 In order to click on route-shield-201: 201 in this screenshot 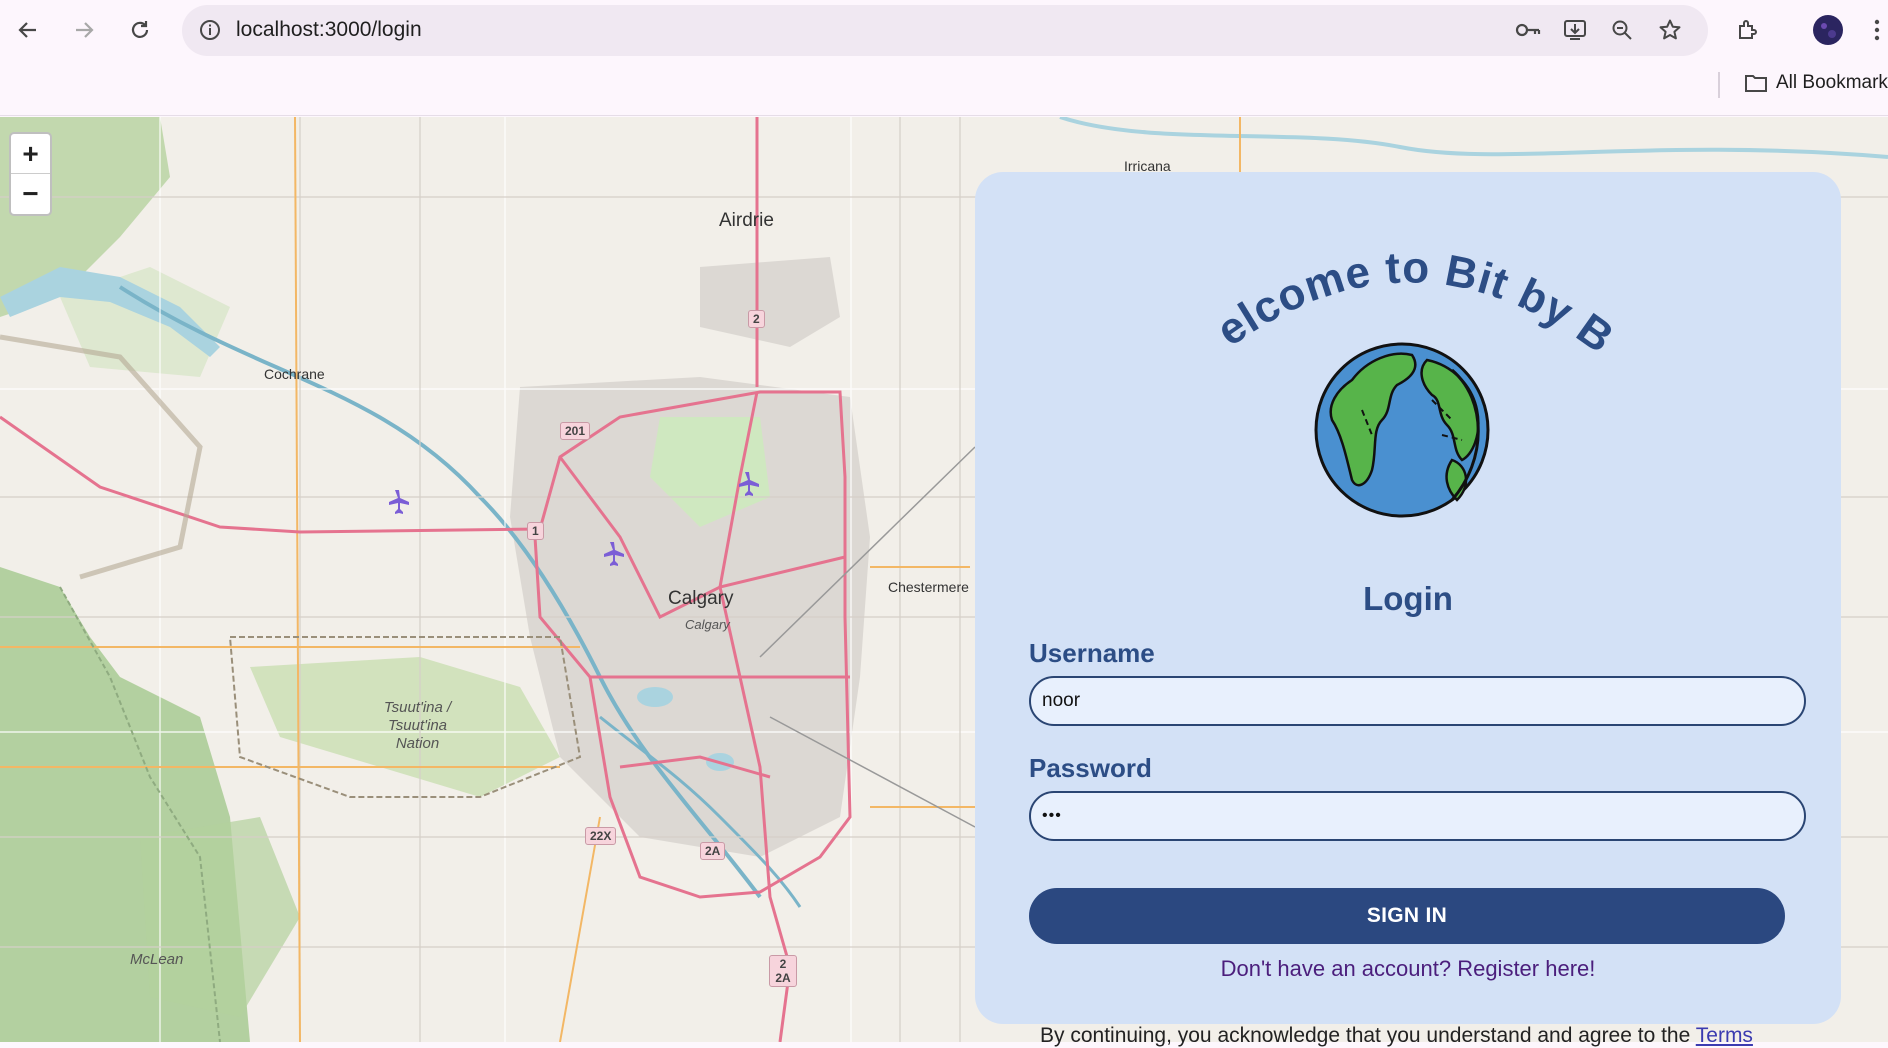, I will do `click(575, 431)`.